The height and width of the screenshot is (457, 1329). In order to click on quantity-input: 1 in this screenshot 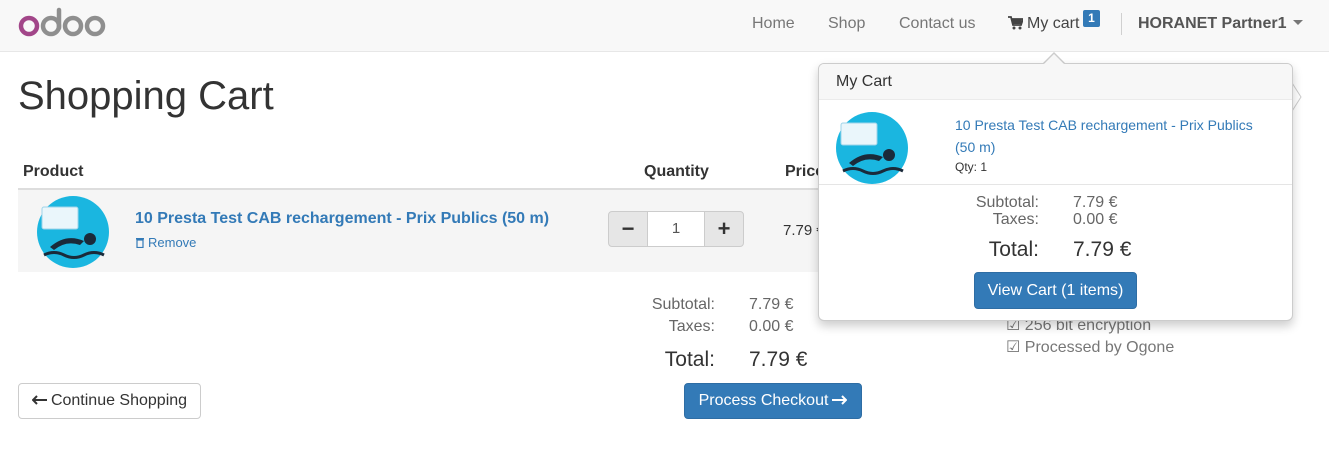, I will do `click(676, 229)`.